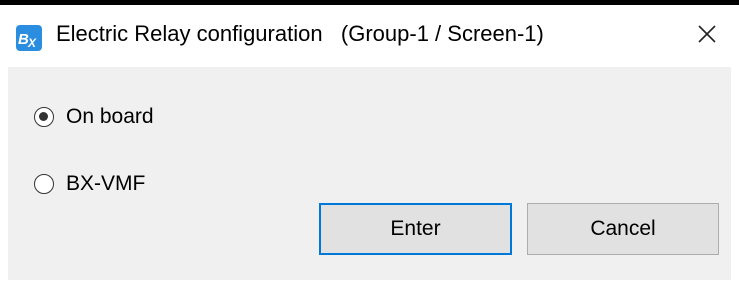 The width and height of the screenshot is (739, 282). I want to click on enter-button: Enter, so click(415, 229).